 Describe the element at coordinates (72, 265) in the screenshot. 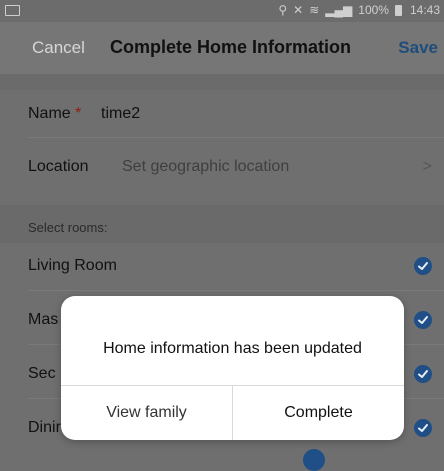

I see `room-label: Living Room` at that location.